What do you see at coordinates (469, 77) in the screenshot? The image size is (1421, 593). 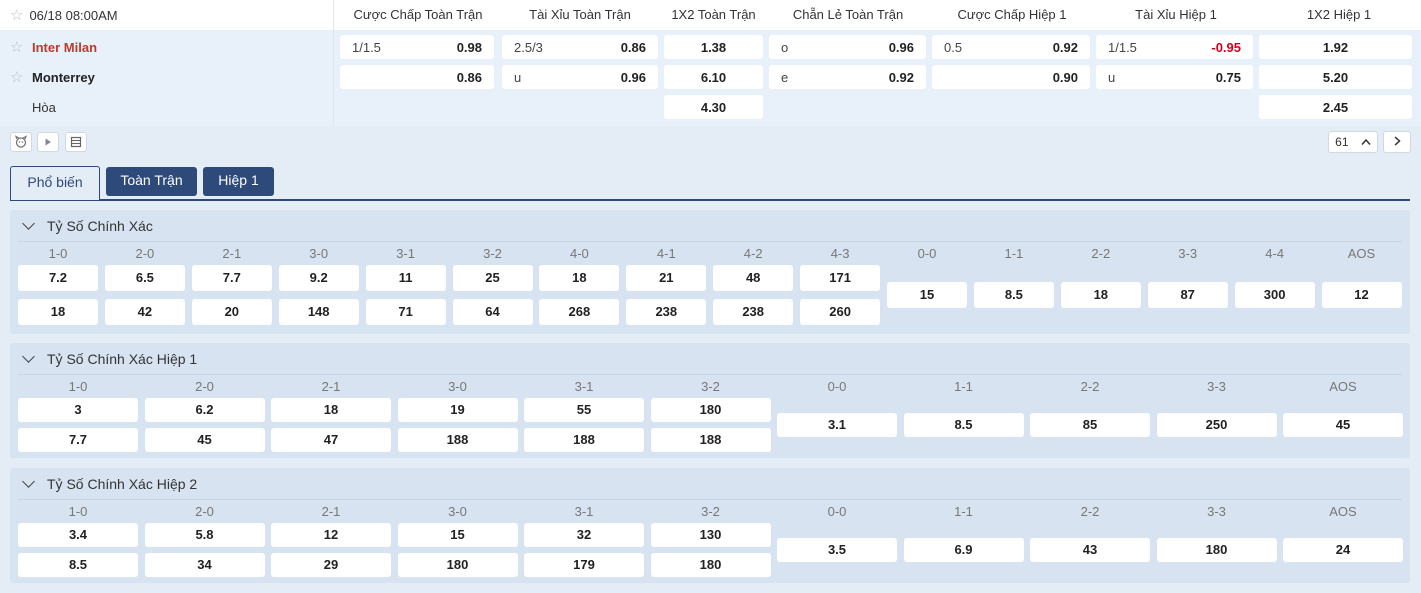 I see `odds-value: 0.86` at bounding box center [469, 77].